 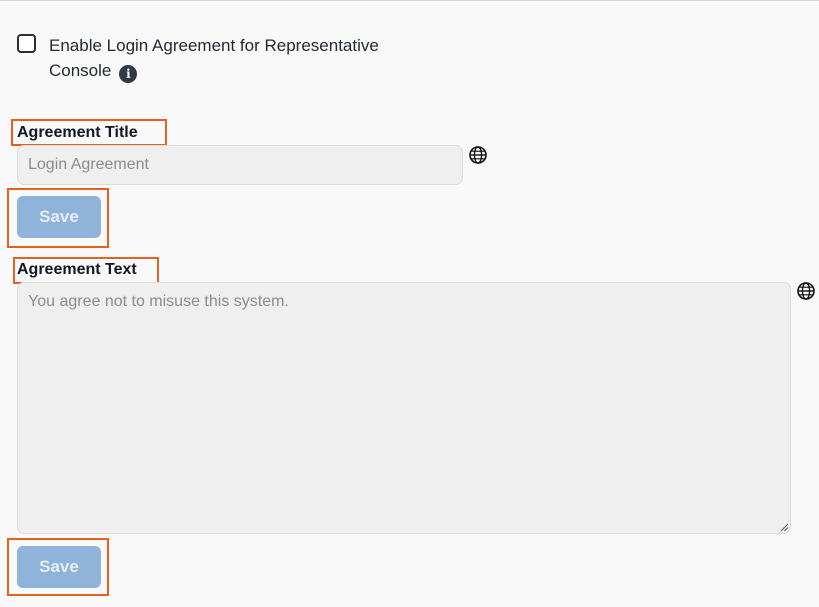 What do you see at coordinates (784, 527) in the screenshot?
I see `resize-grip-icon` at bounding box center [784, 527].